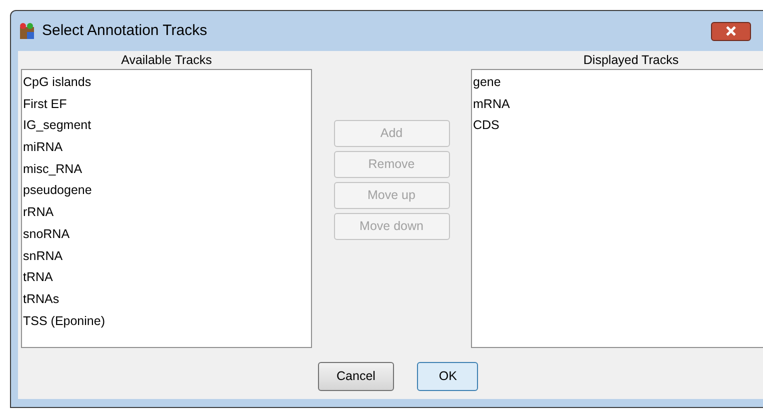 This screenshot has width=763, height=410. What do you see at coordinates (44, 105) in the screenshot?
I see `track-item: First EF` at bounding box center [44, 105].